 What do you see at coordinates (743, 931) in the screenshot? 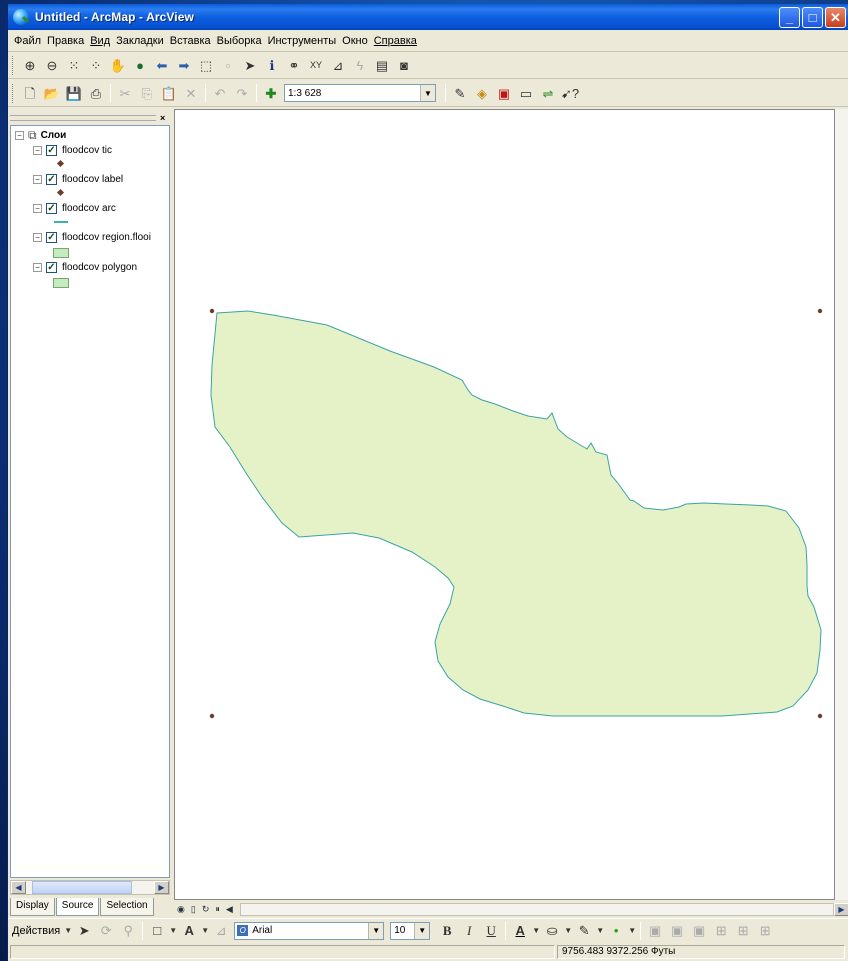
I see `distribute-icon: ⊞` at bounding box center [743, 931].